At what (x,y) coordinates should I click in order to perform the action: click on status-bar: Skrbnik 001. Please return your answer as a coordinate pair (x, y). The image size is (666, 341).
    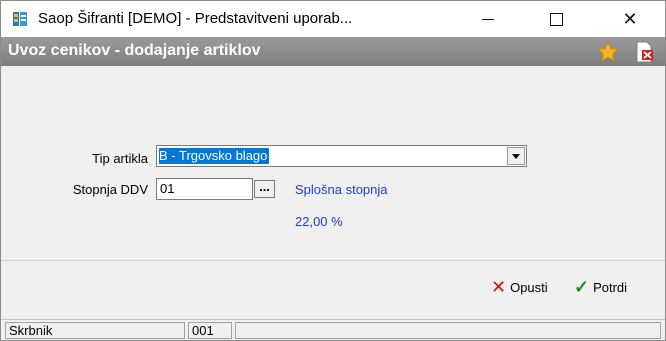
    Looking at the image, I should click on (333, 329).